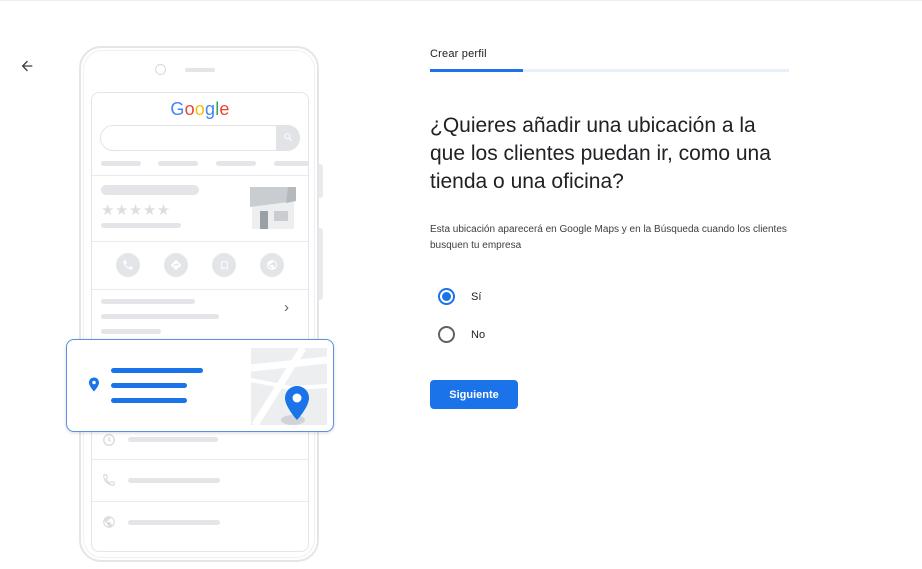  I want to click on mock-business-line, so click(141, 225).